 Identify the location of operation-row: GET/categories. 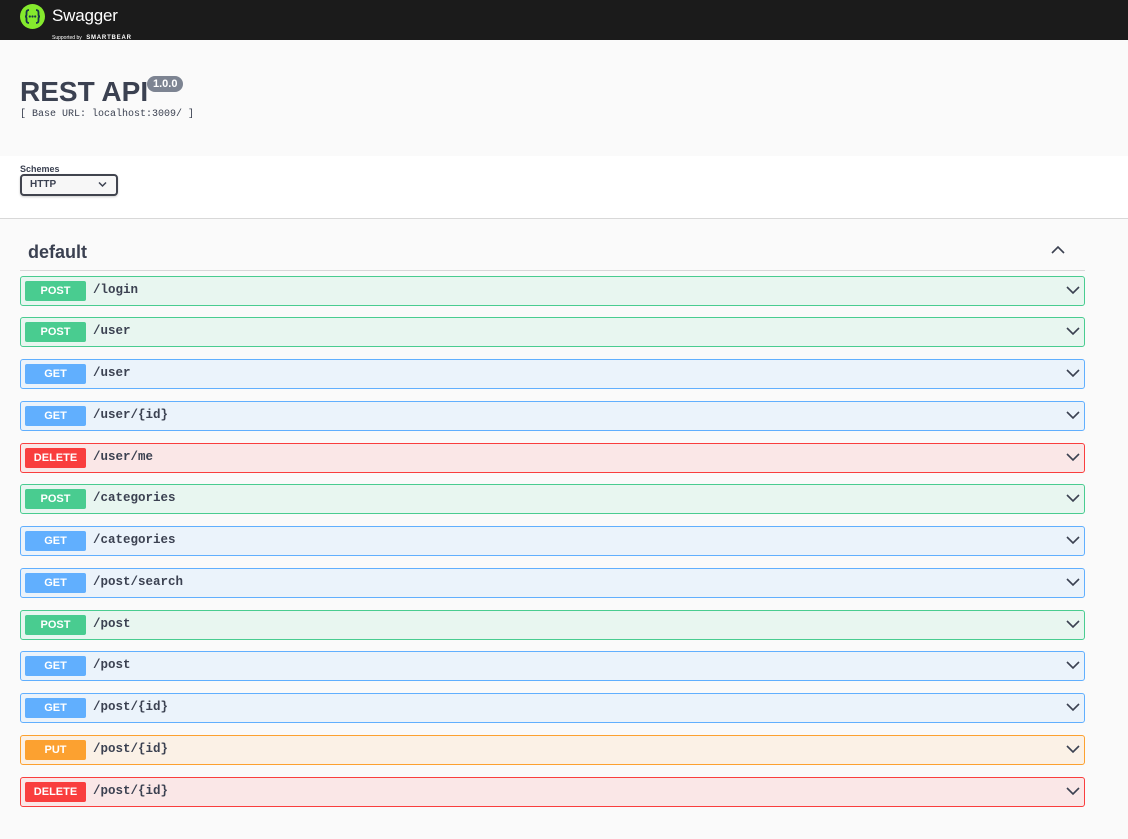
(552, 541).